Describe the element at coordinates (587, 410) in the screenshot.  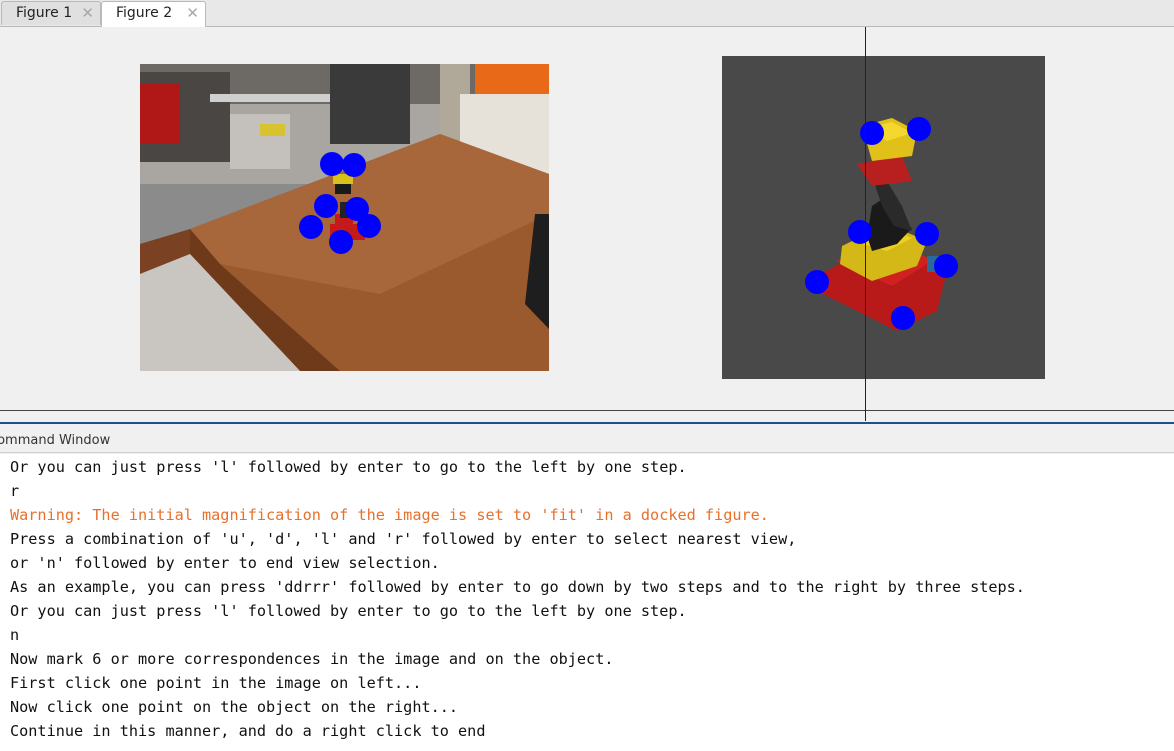
I see `figure-bottom-border` at that location.